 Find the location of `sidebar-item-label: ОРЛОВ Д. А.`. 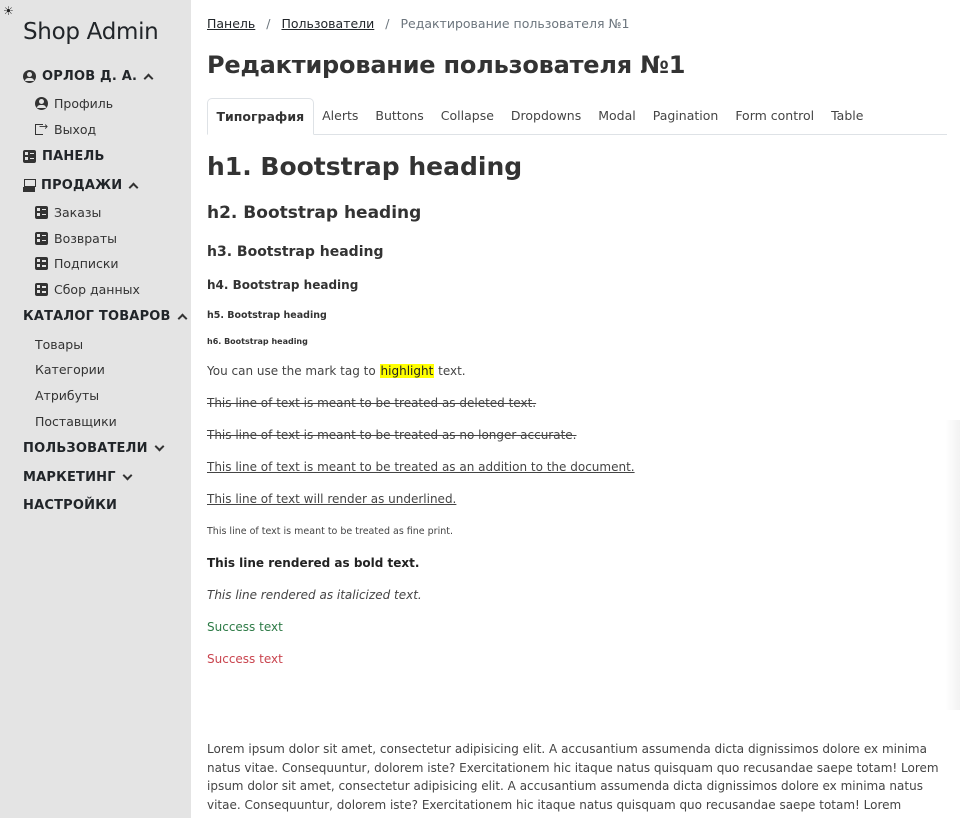

sidebar-item-label: ОРЛОВ Д. А. is located at coordinates (90, 76).